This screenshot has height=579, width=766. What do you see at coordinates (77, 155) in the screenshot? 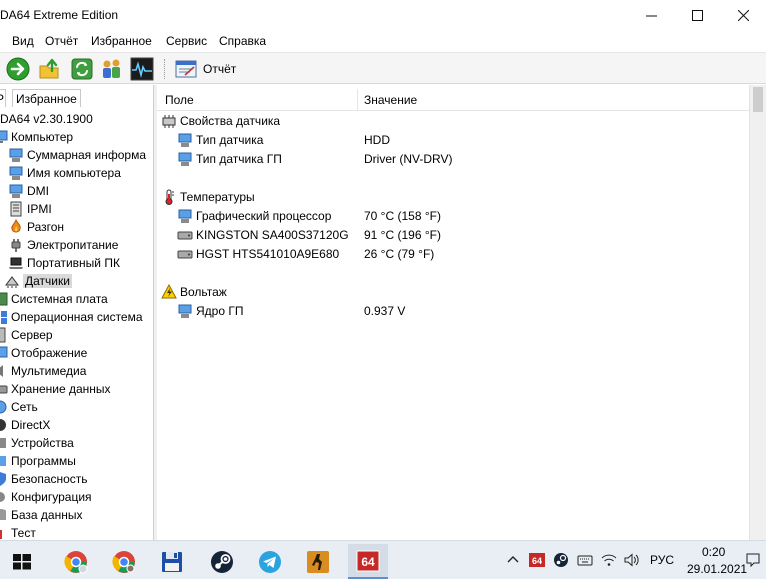
I see `tree-item-summary: Суммарная информа` at bounding box center [77, 155].